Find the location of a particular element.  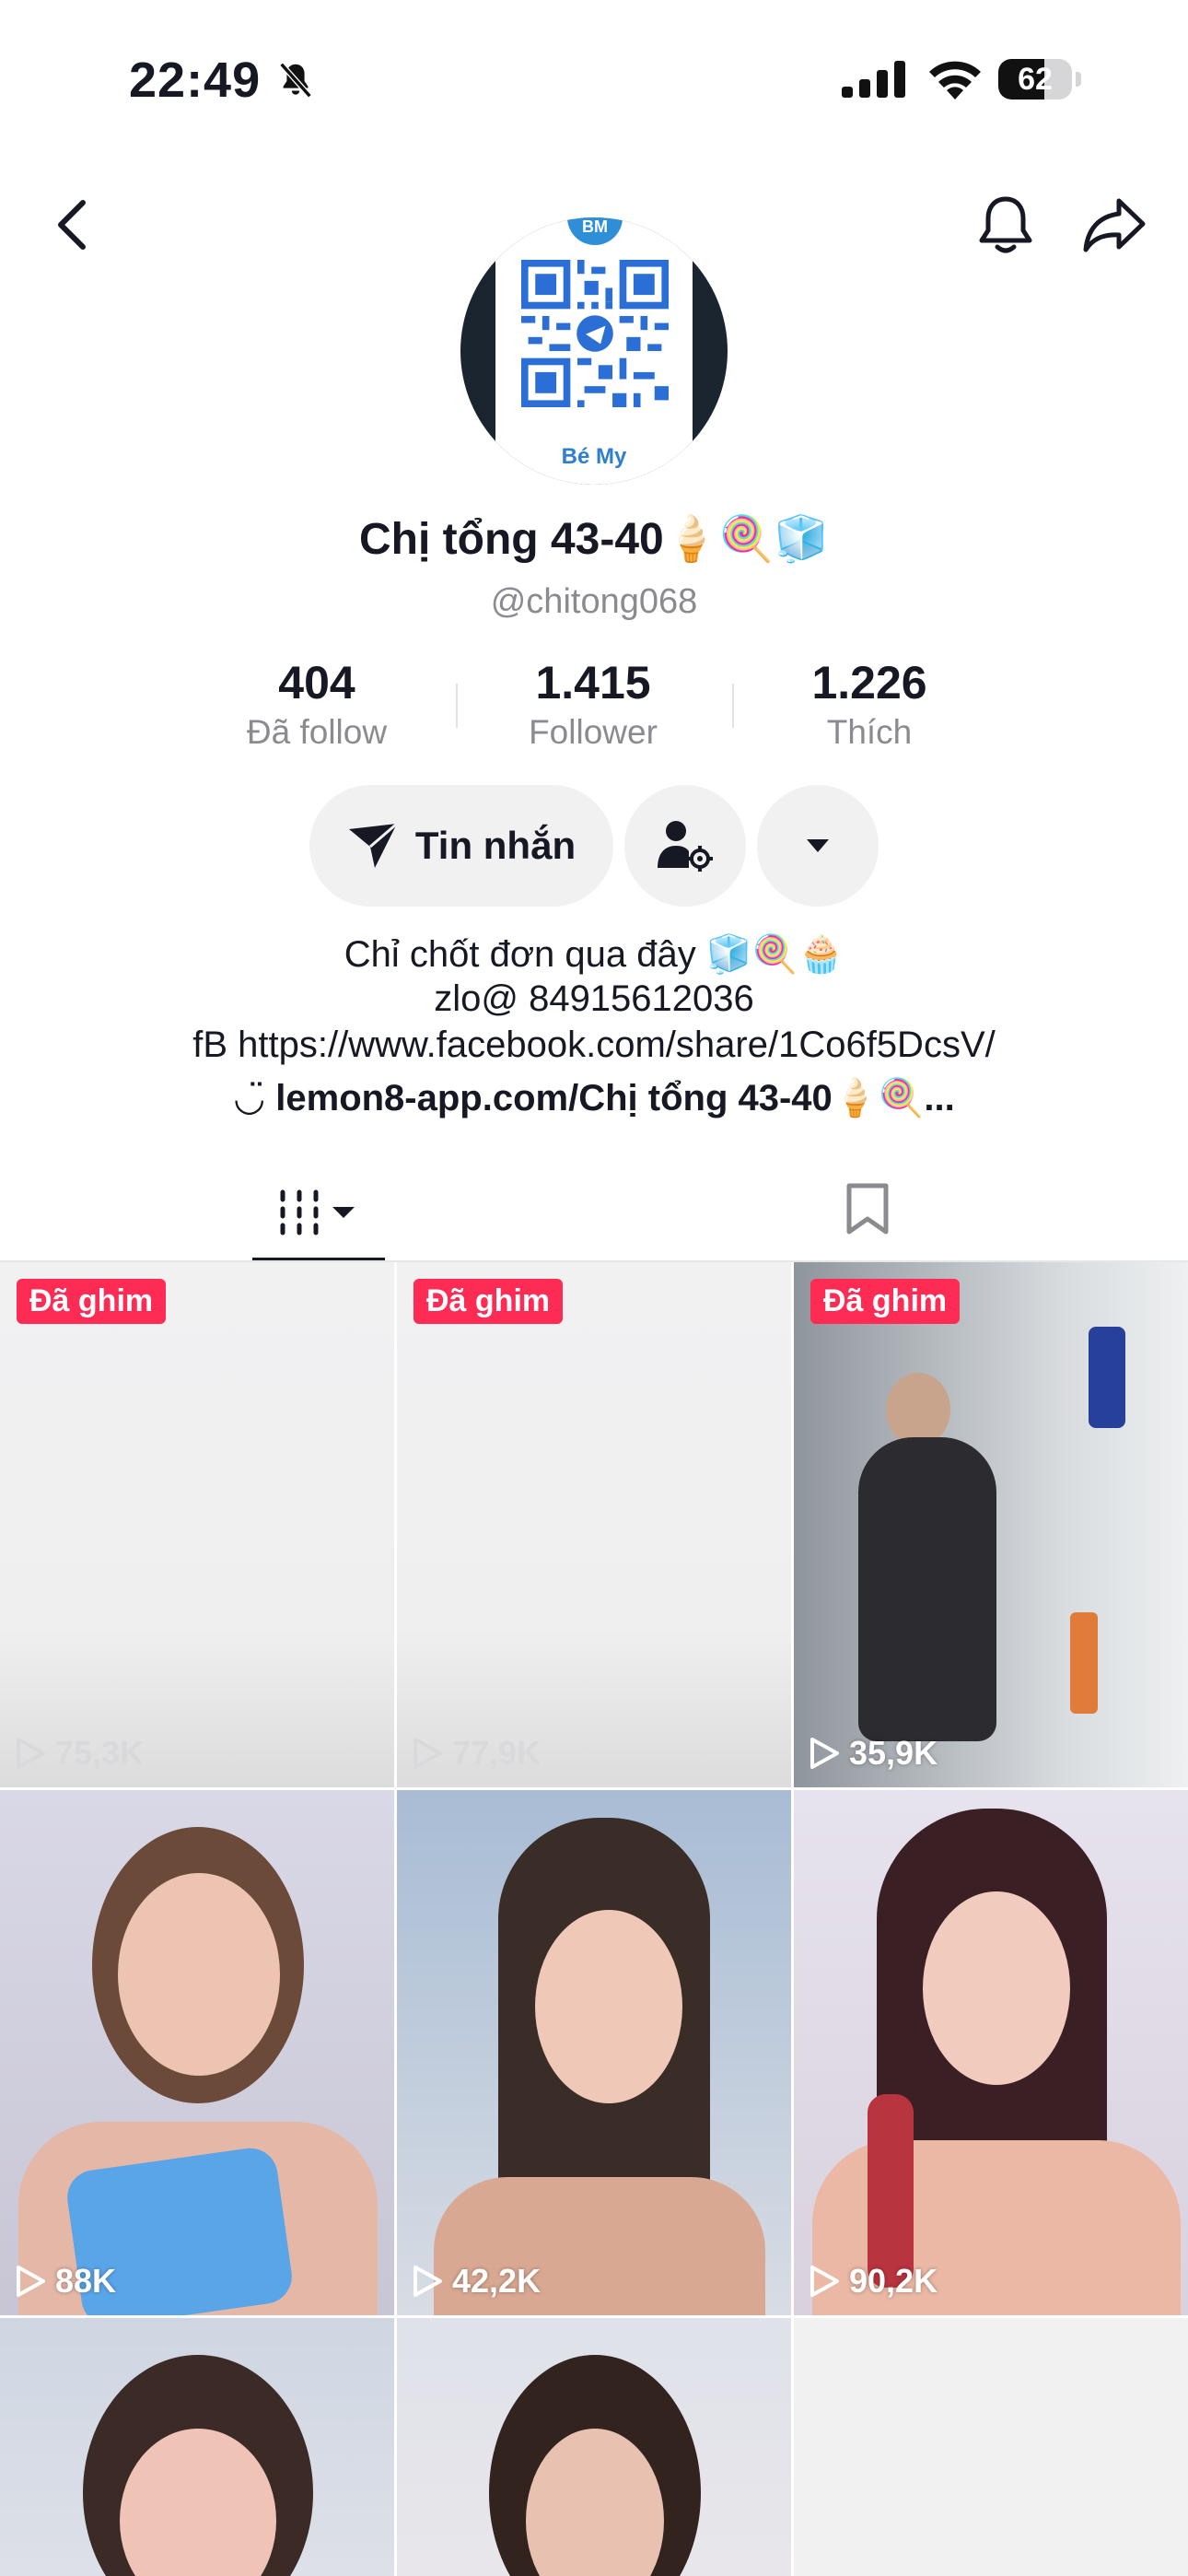

view-count-text: 88K is located at coordinates (86, 2281).